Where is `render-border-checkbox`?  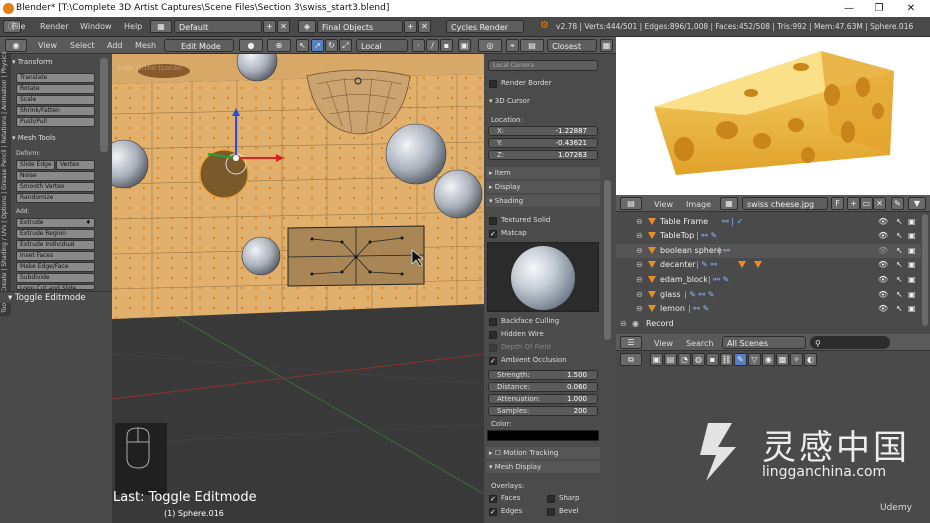 render-border-checkbox is located at coordinates (493, 84).